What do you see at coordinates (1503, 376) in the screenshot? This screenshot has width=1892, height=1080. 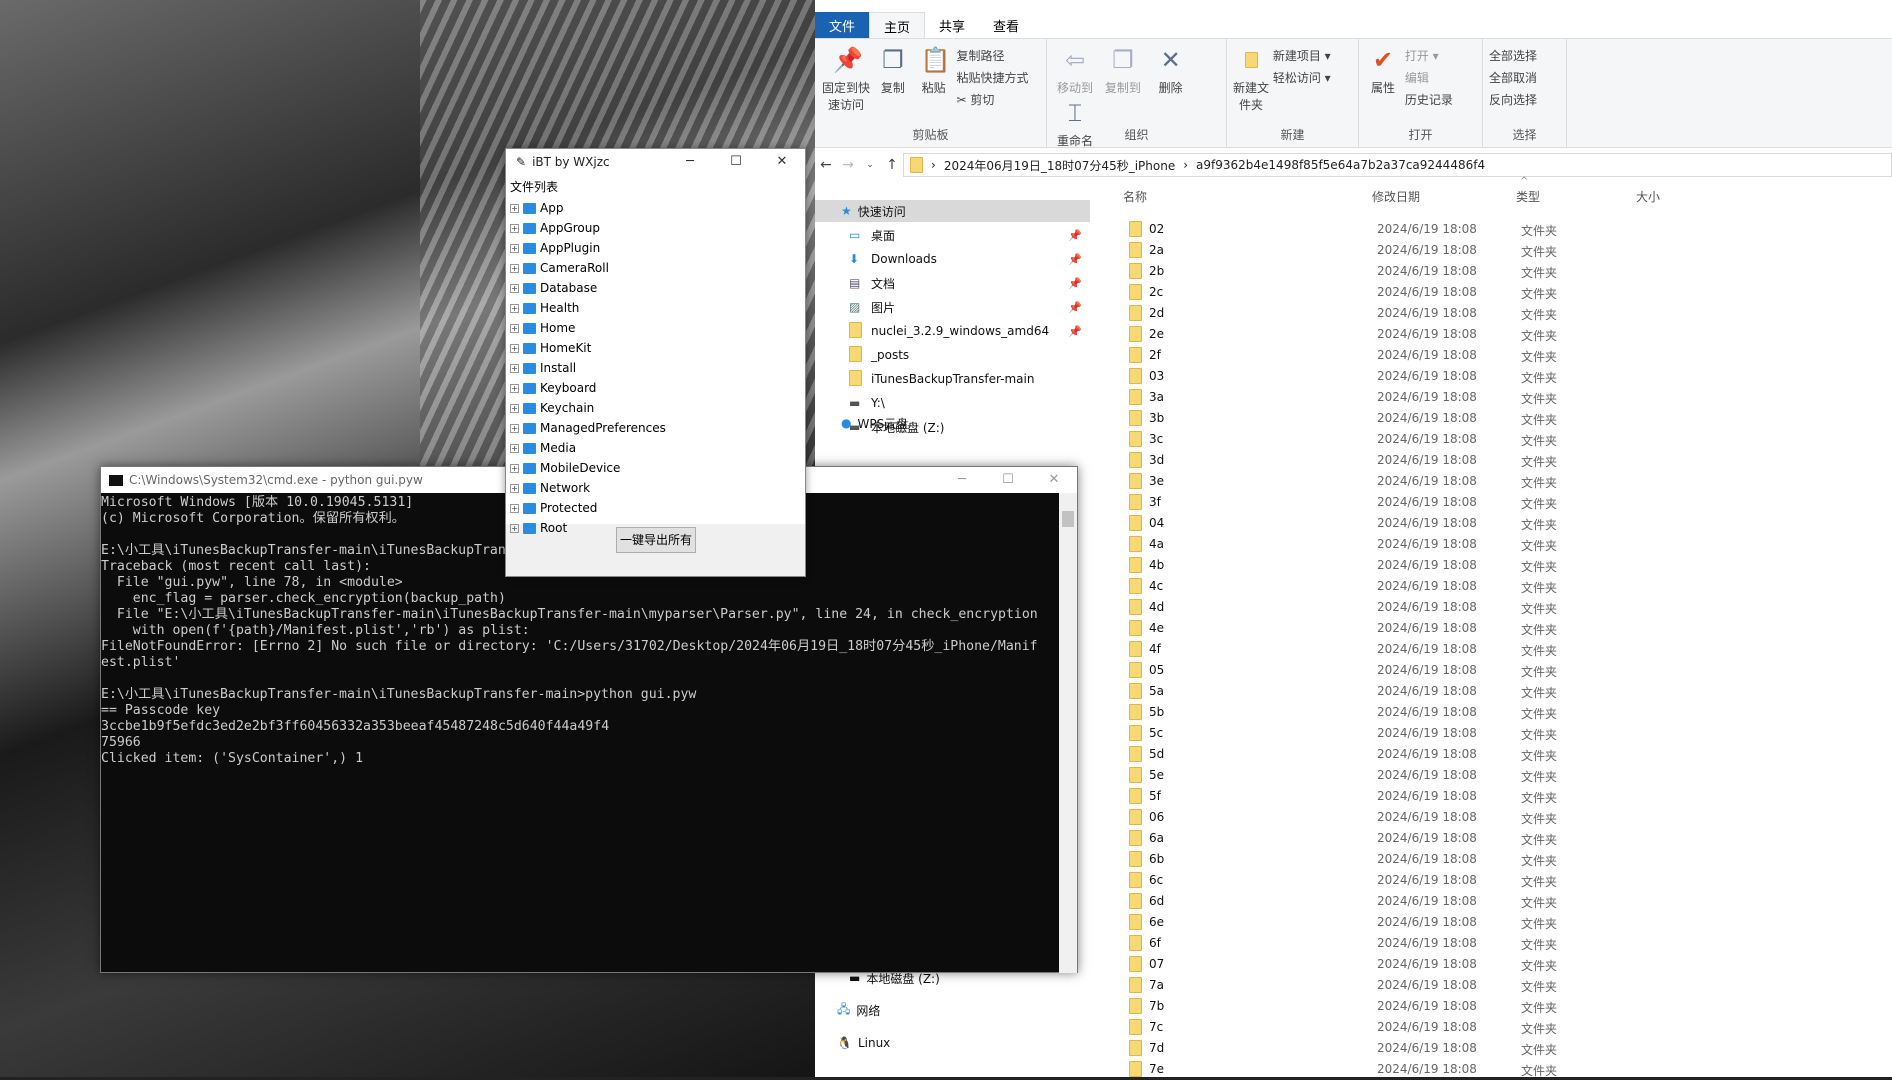 I see `table-row: 03 2024/6/19 18:08 文件夹` at bounding box center [1503, 376].